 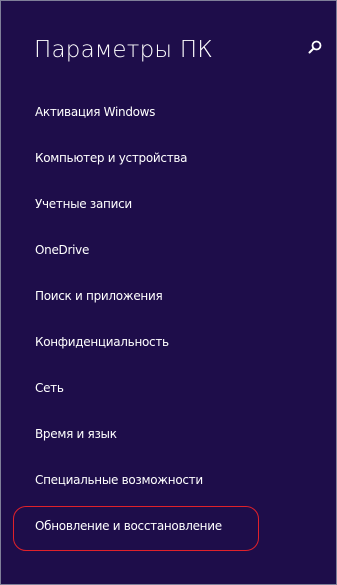 What do you see at coordinates (76, 434) in the screenshot?
I see `menu-item-label: Время и язык` at bounding box center [76, 434].